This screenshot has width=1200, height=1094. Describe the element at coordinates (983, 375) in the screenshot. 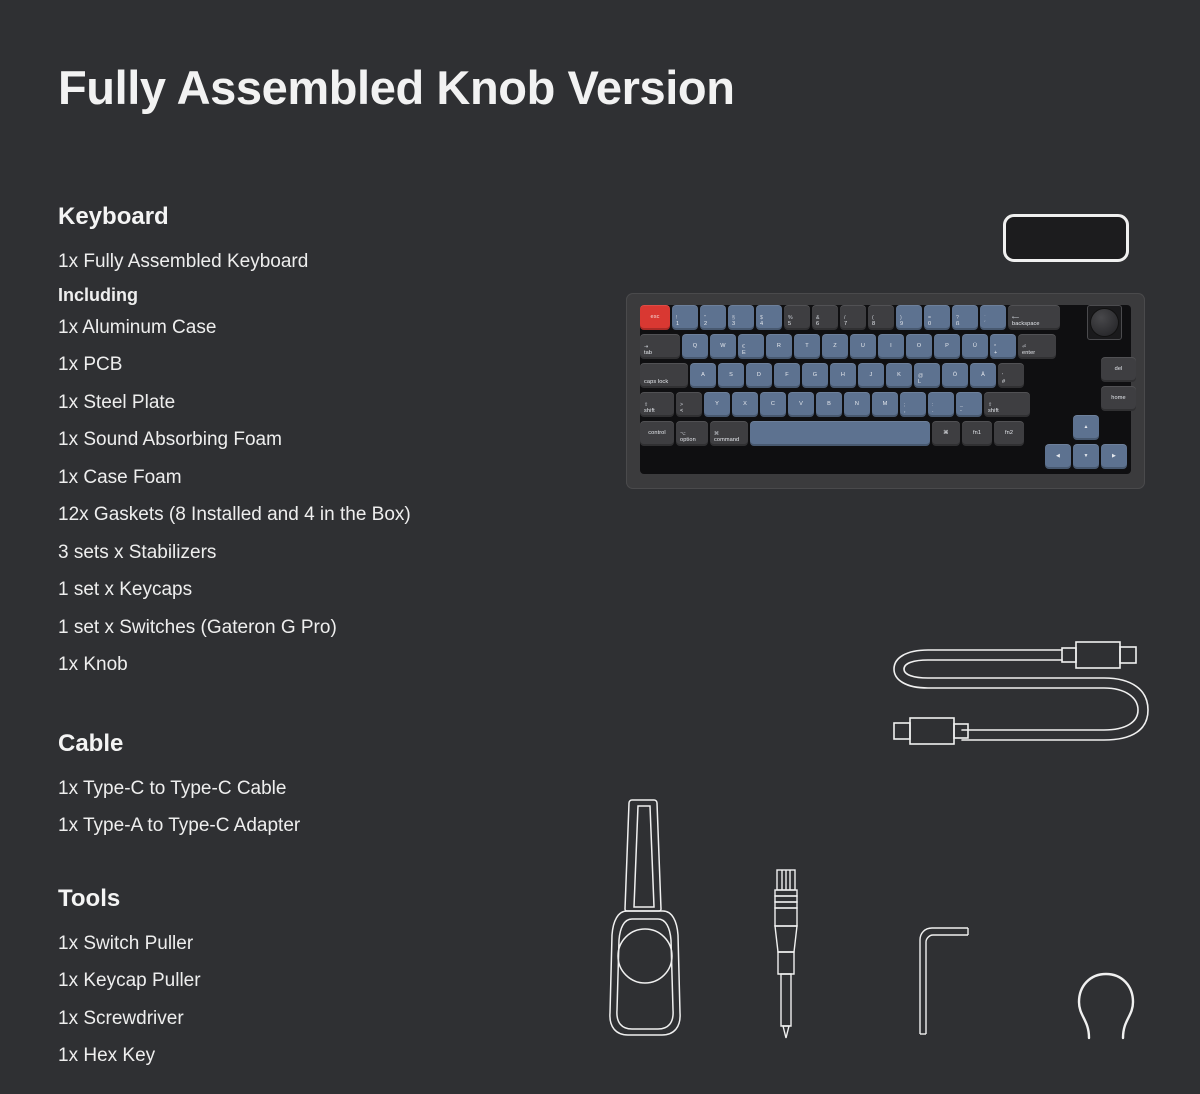

I see `key-spacebar: Ä` at that location.